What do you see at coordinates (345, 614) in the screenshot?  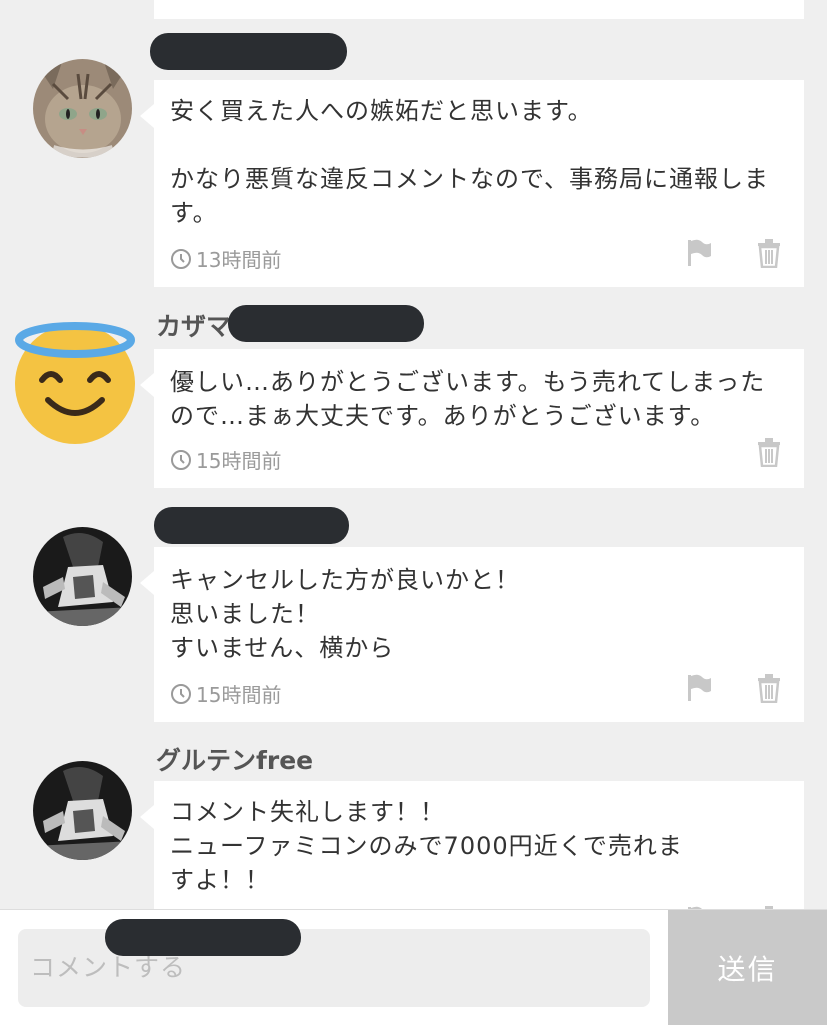 I see `comment-text: キャンセルした方が良いかと！ 思いました！ すいません、横から` at bounding box center [345, 614].